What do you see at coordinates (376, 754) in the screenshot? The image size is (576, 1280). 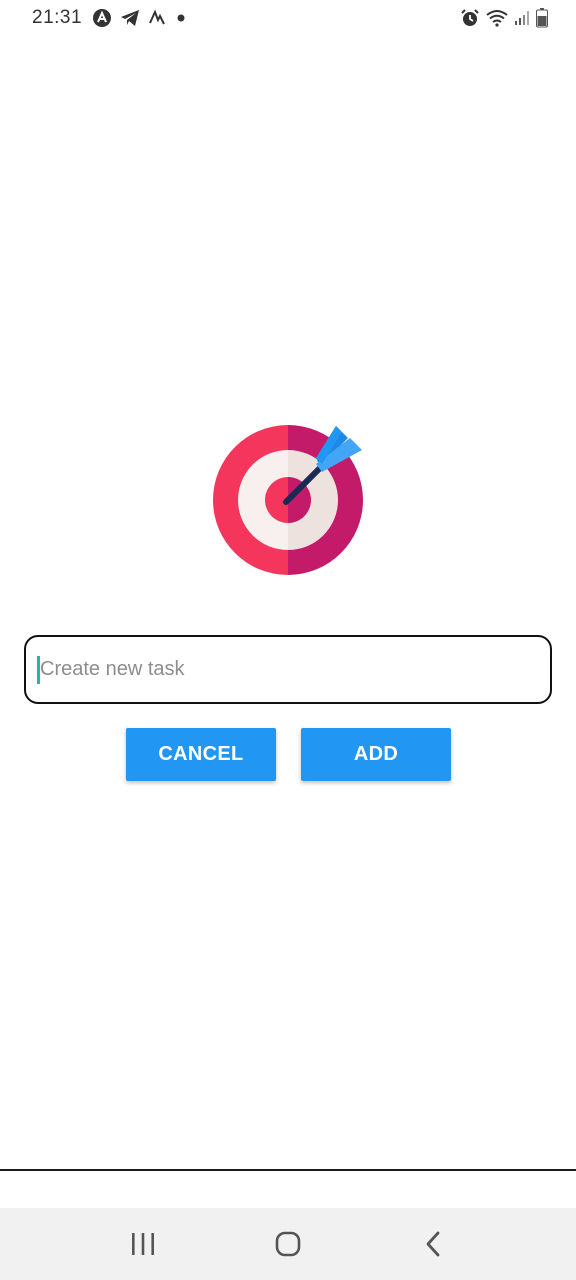 I see `add-button: ADD` at bounding box center [376, 754].